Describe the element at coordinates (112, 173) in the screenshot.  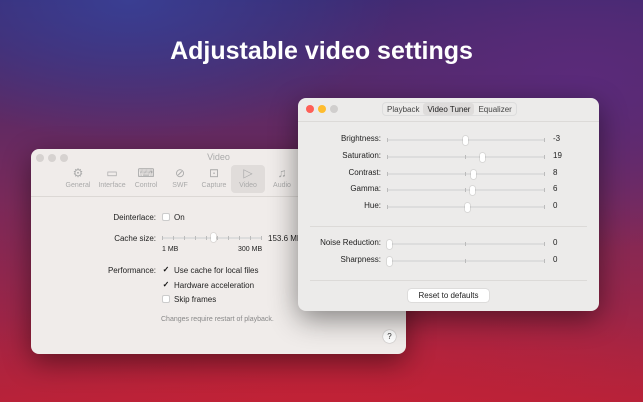
I see `window-icon: ▭` at that location.